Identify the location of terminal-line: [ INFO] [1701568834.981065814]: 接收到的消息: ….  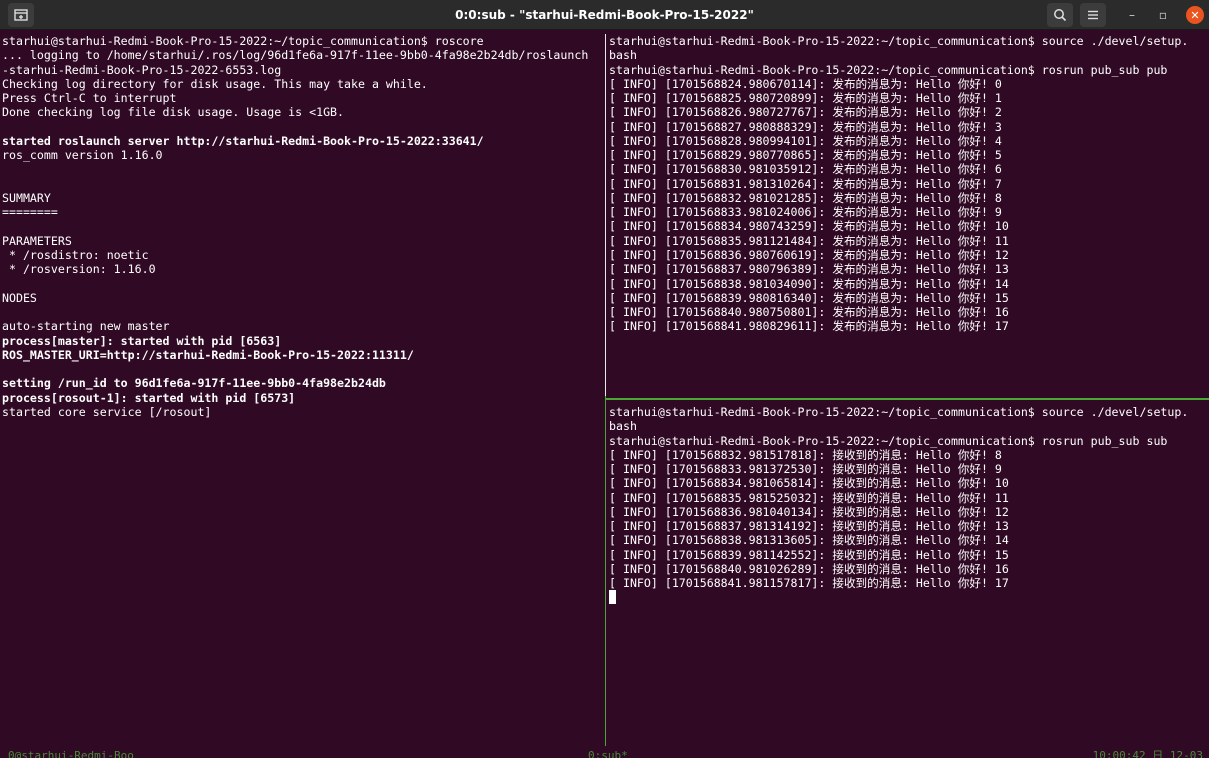
(809, 483).